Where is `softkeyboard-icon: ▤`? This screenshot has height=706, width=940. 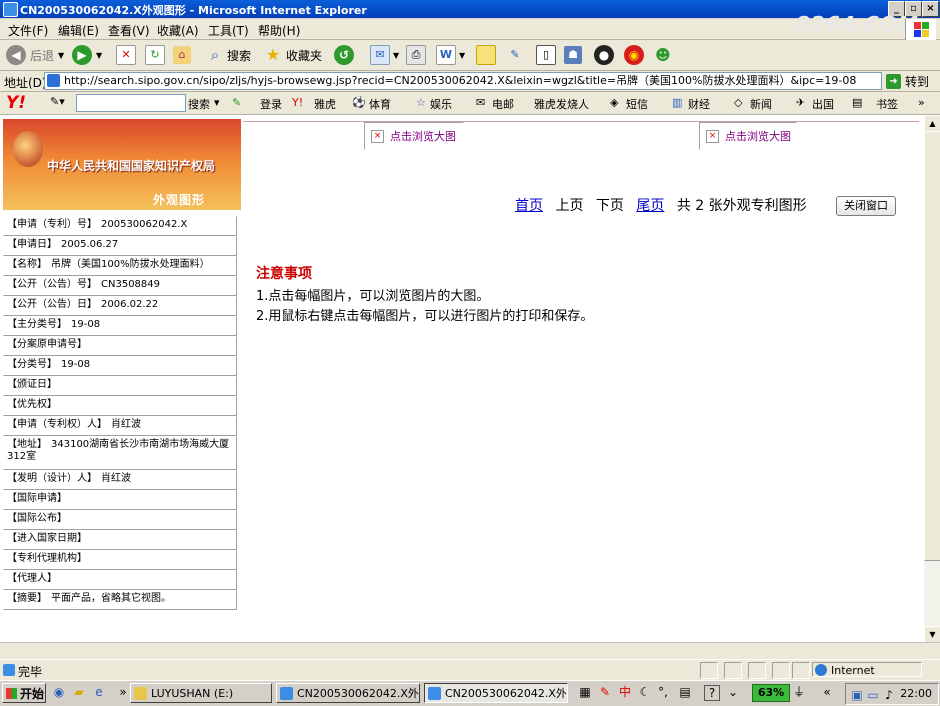
softkeyboard-icon: ▤ is located at coordinates (685, 692).